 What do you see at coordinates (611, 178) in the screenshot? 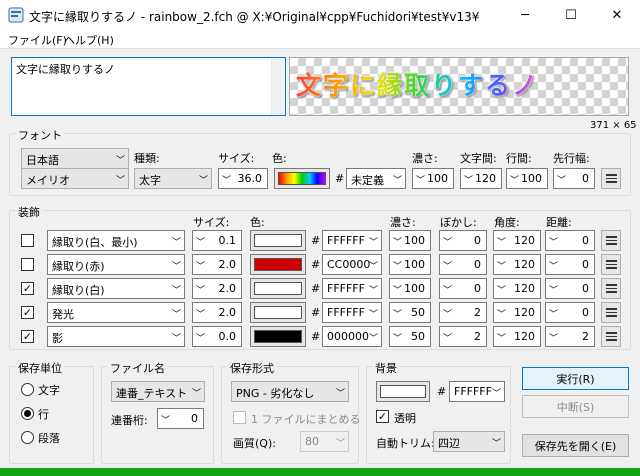
I see `font-menu-button` at bounding box center [611, 178].